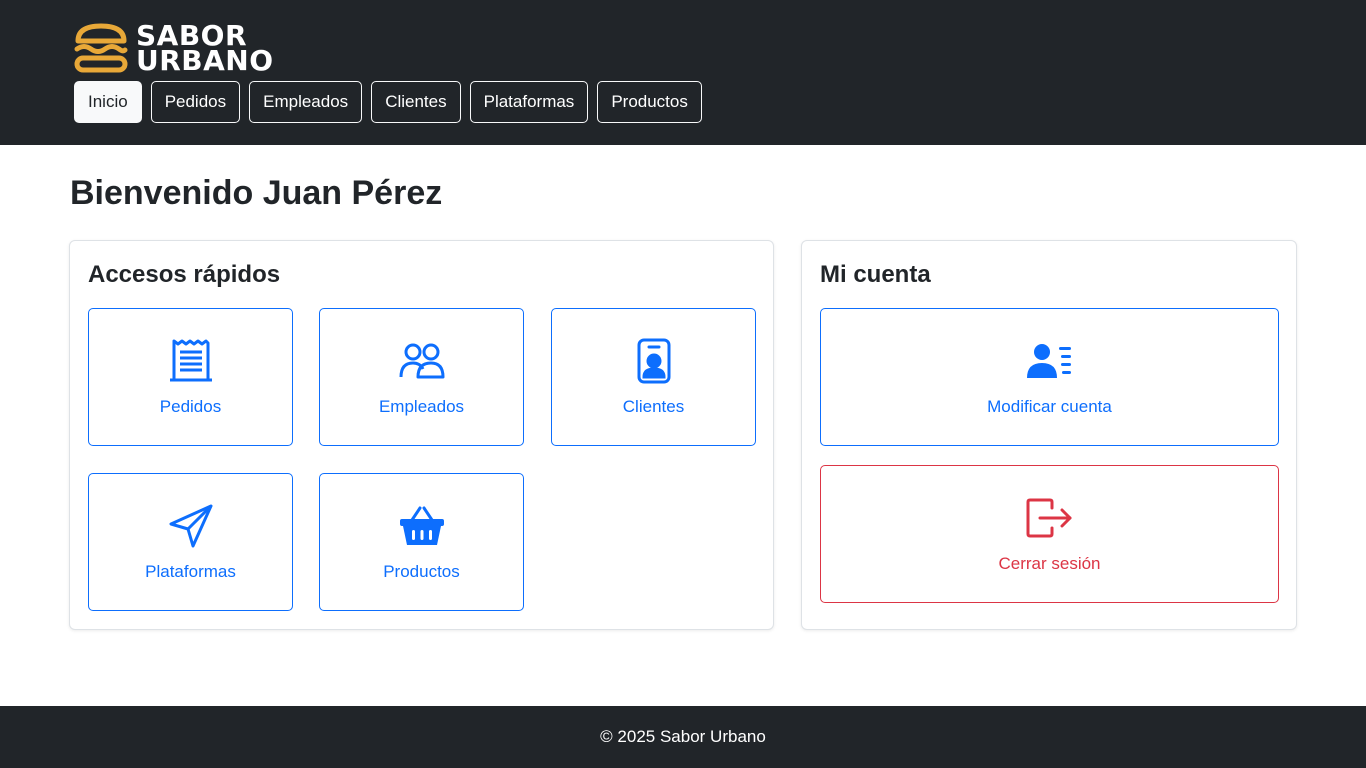  Describe the element at coordinates (101, 48) in the screenshot. I see `burger-icon` at that location.